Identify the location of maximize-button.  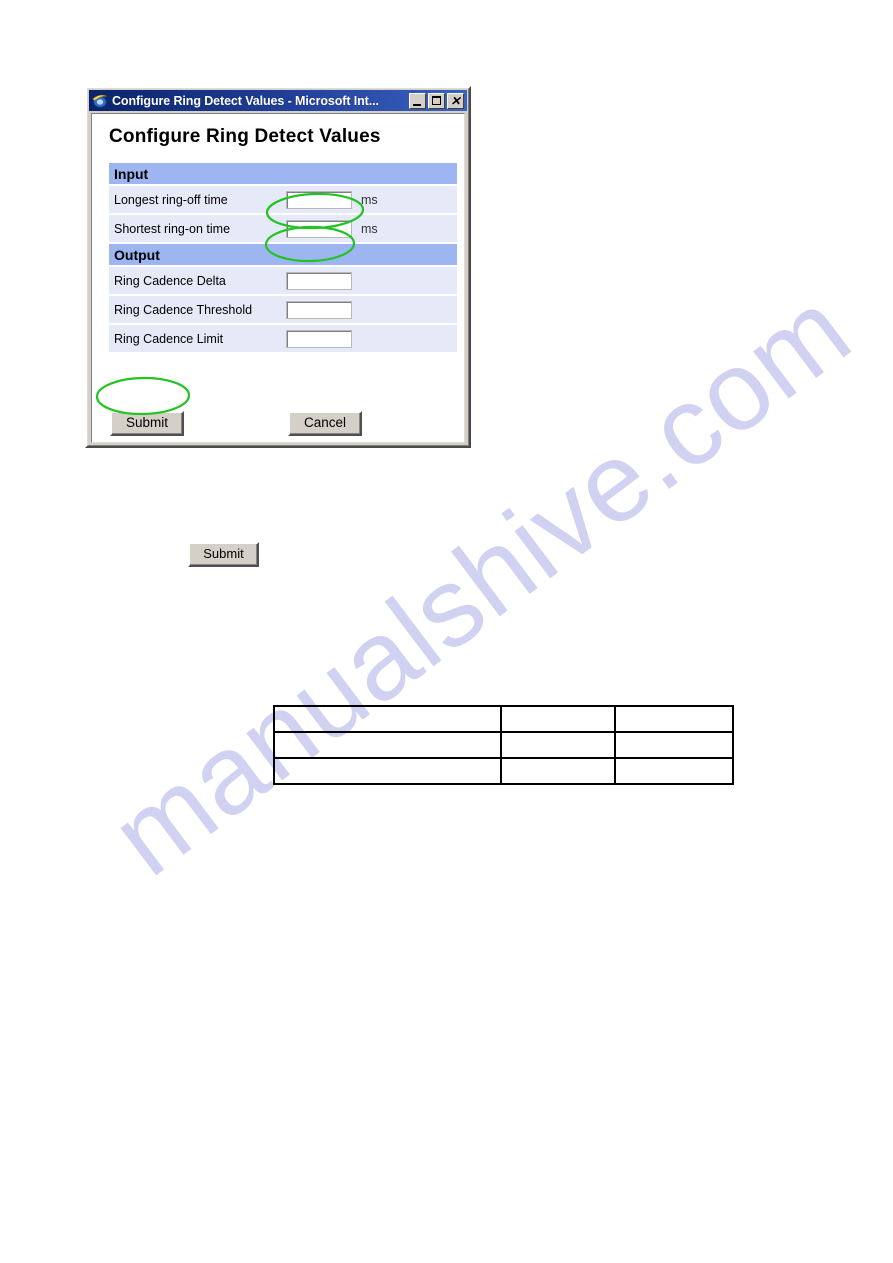
(436, 100).